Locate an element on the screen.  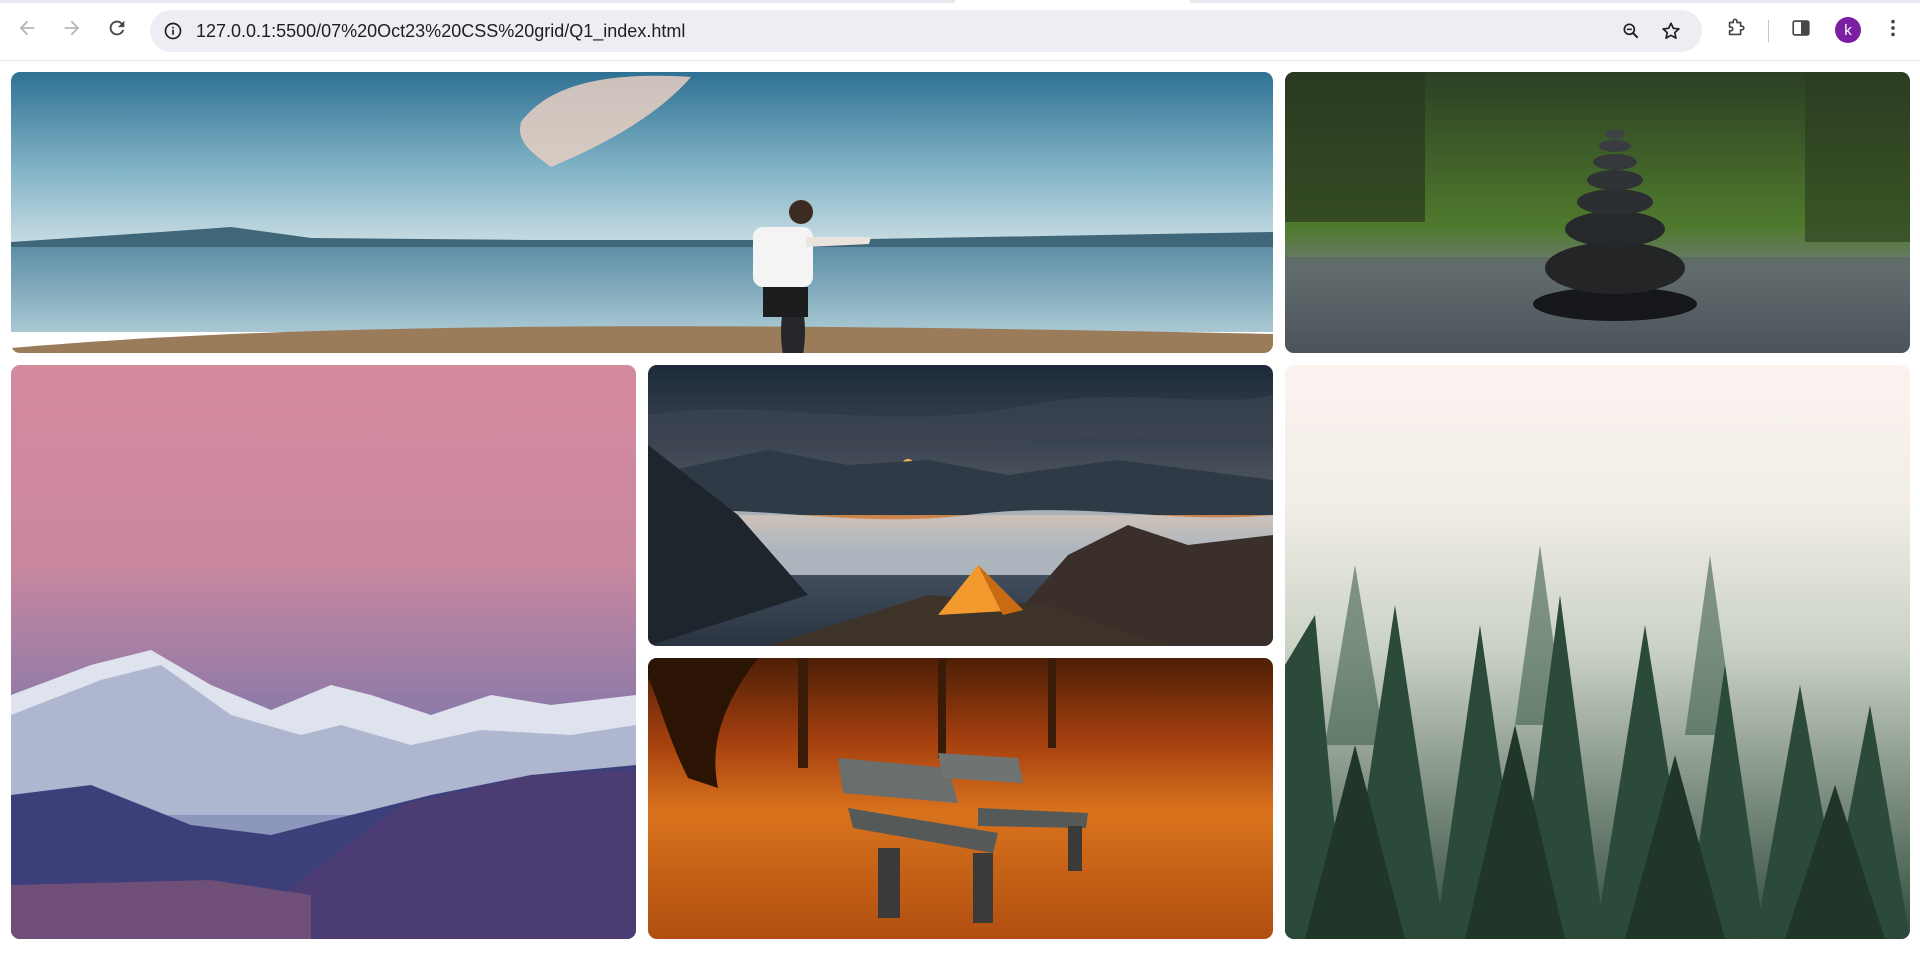
gallery-image-tent-above-clouds is located at coordinates (960, 505).